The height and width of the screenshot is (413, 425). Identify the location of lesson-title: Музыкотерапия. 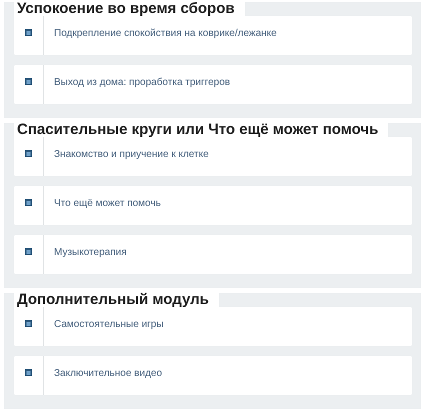
(90, 252).